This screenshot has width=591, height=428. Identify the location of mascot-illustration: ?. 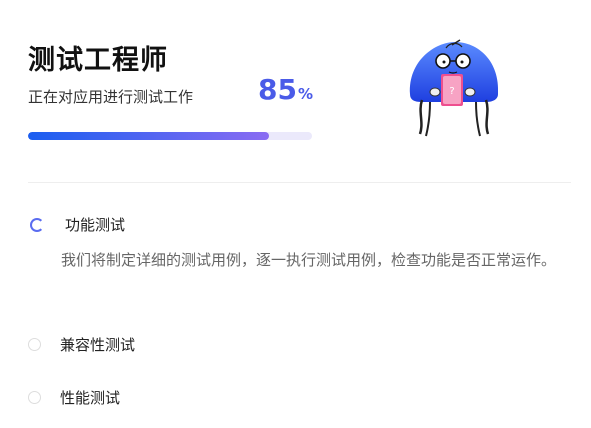
(454, 88).